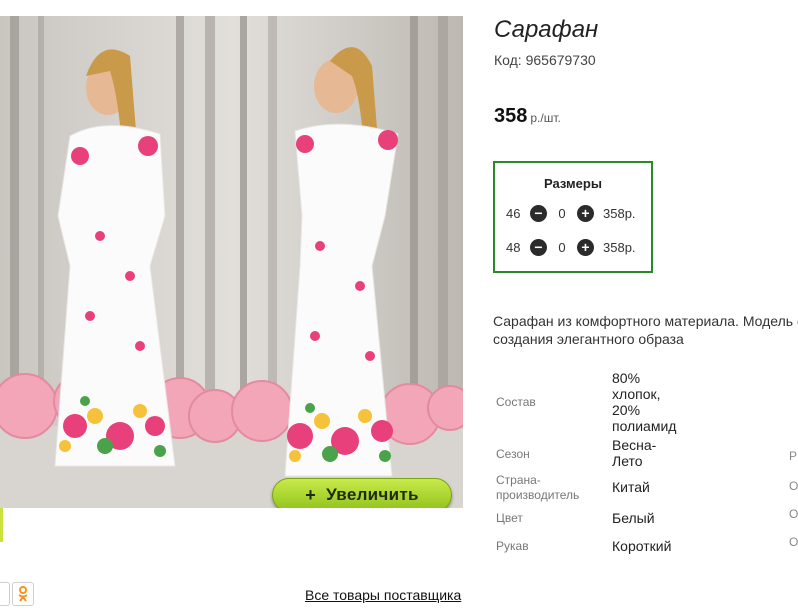 Image resolution: width=798 pixels, height=615 pixels. What do you see at coordinates (513, 213) in the screenshot?
I see `size-label: 46` at bounding box center [513, 213].